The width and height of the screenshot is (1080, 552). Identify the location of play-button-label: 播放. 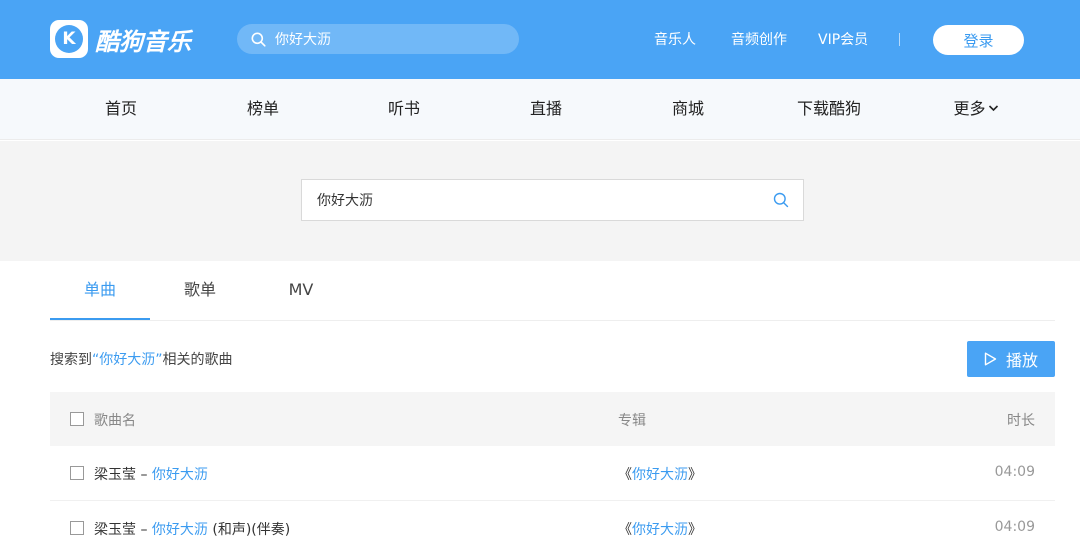
(1021, 360).